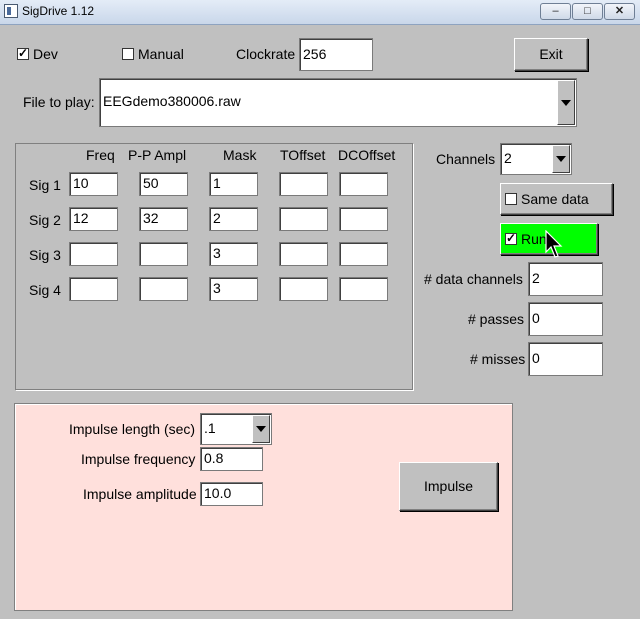 The image size is (640, 619). What do you see at coordinates (367, 155) in the screenshot?
I see `header-dcoffset: DCOffset` at bounding box center [367, 155].